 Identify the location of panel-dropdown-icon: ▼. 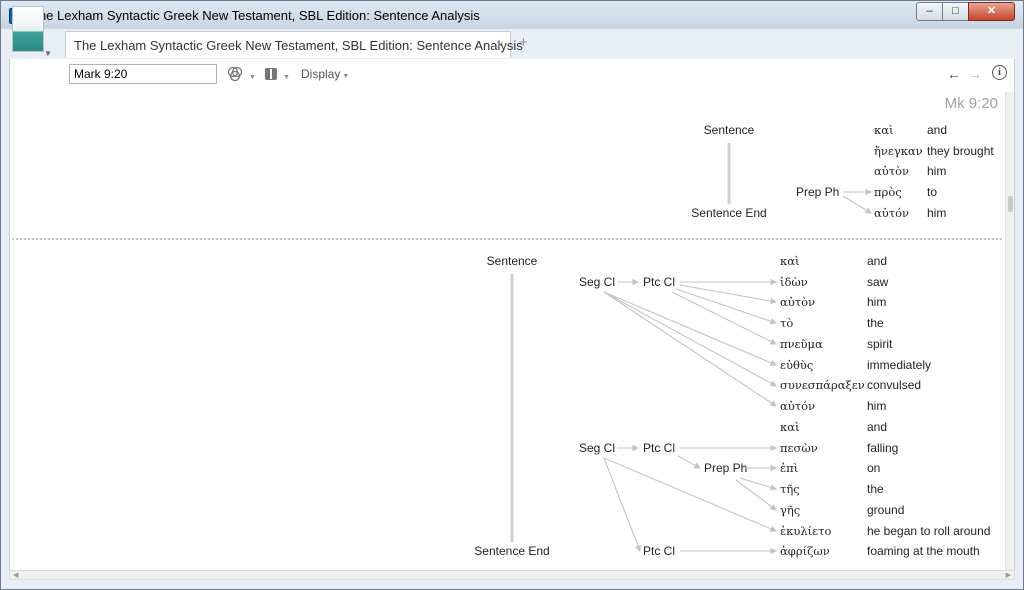
(285, 75).